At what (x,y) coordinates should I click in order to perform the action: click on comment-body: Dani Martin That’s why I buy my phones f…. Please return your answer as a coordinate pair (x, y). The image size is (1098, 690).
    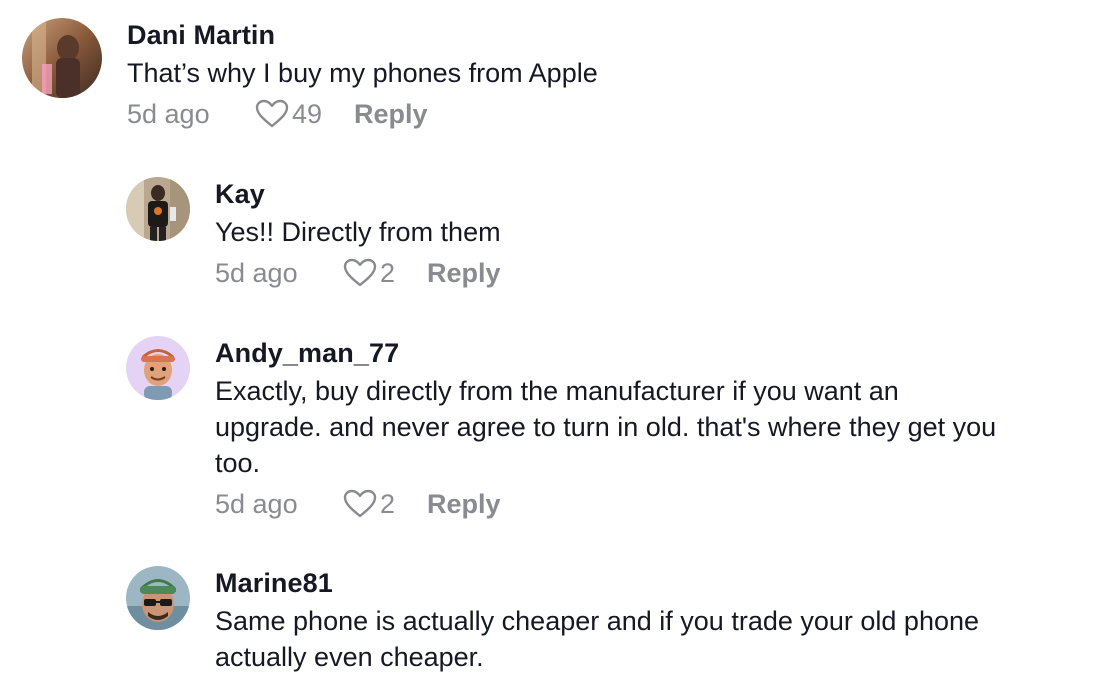
    Looking at the image, I should click on (362, 74).